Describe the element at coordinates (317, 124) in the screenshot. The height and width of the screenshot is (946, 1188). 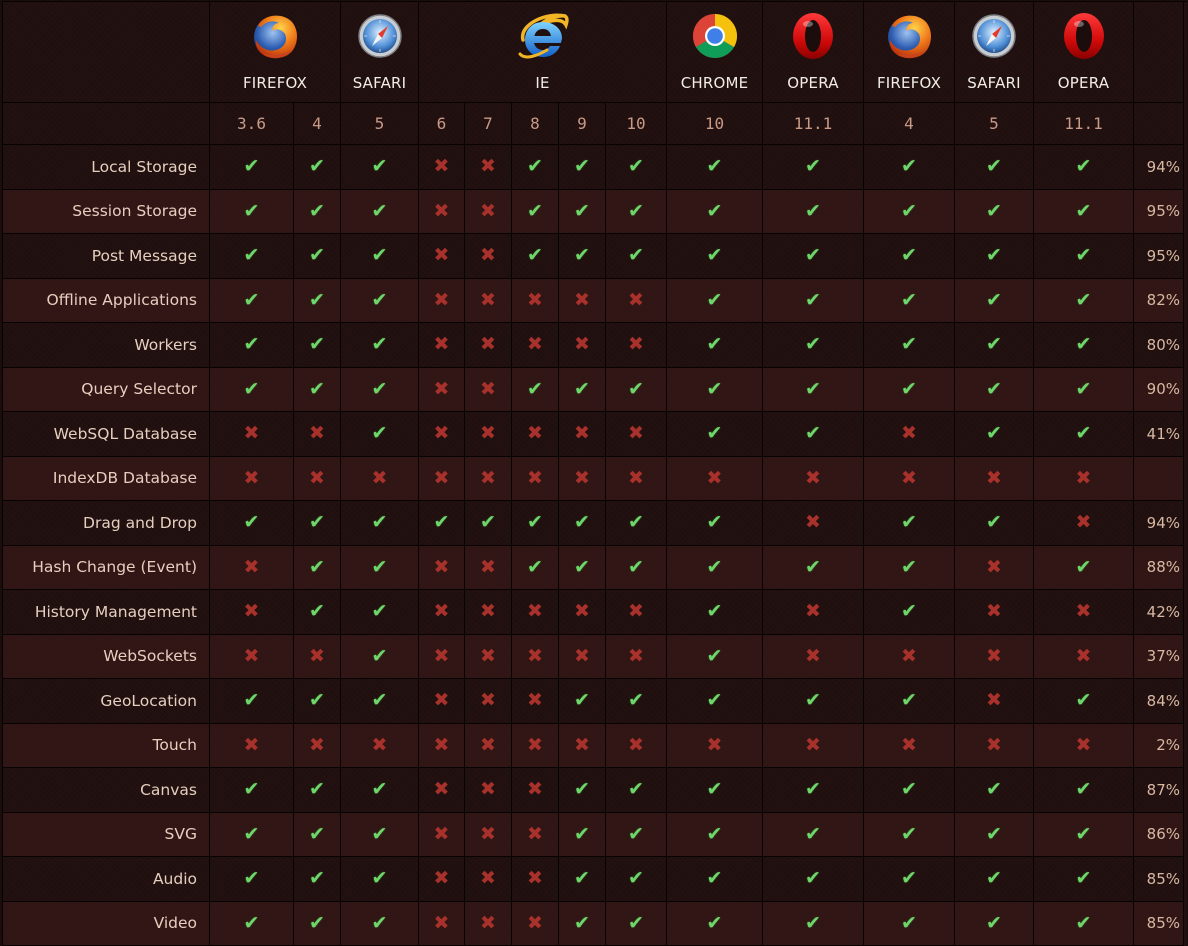
I see `version-cell: 4` at that location.